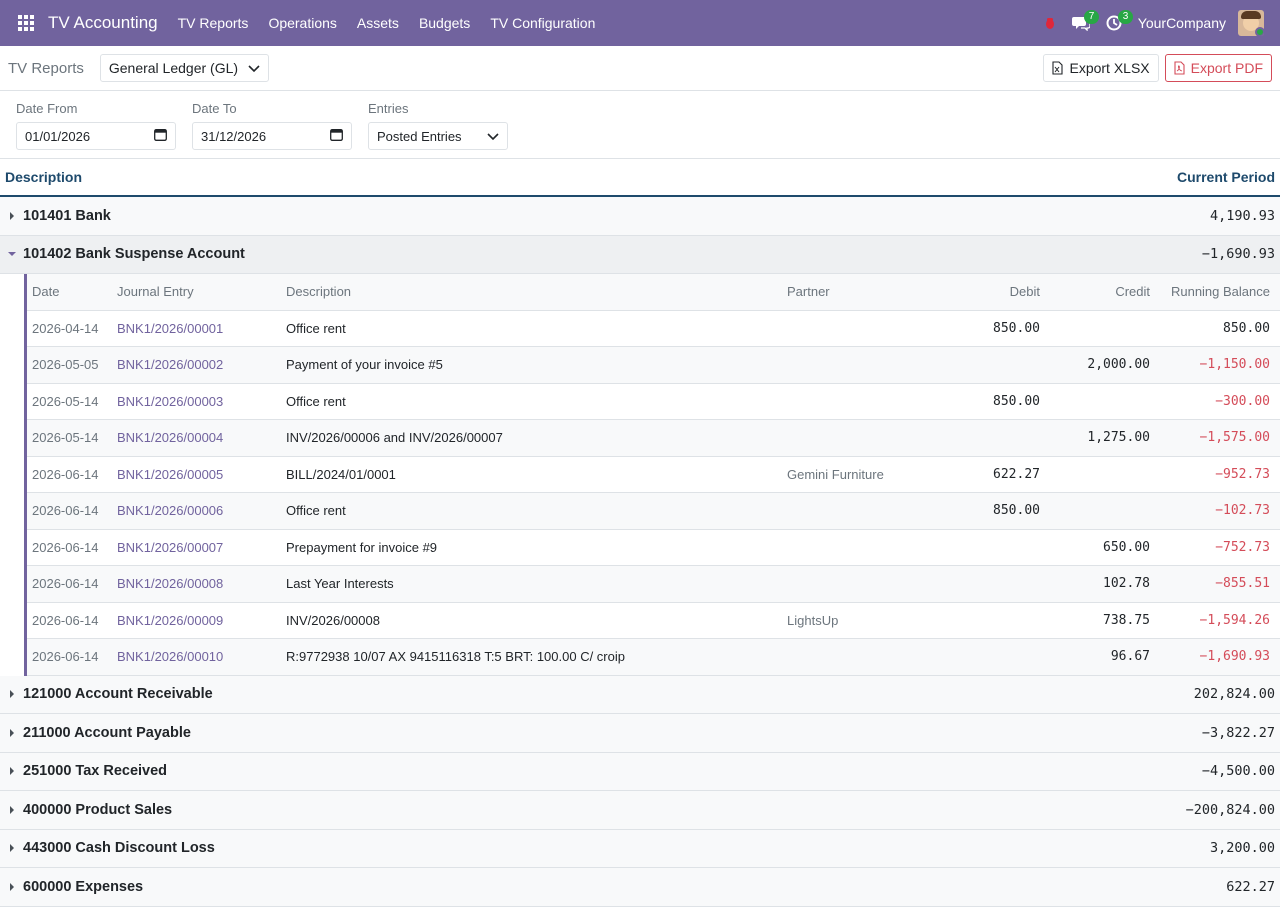 The width and height of the screenshot is (1280, 907). I want to click on account-row: 211000 Account Payable −3,822.27, so click(640, 733).